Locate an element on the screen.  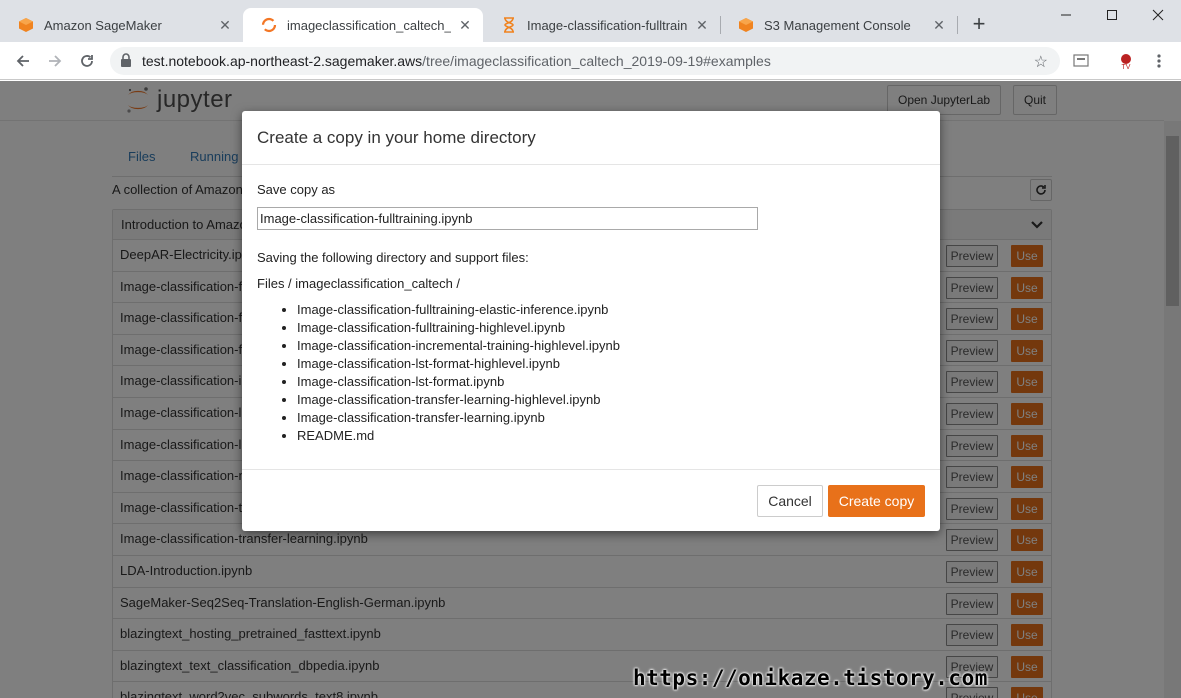
support-file-item: Image-classification-lst-format.ipynb is located at coordinates (458, 382).